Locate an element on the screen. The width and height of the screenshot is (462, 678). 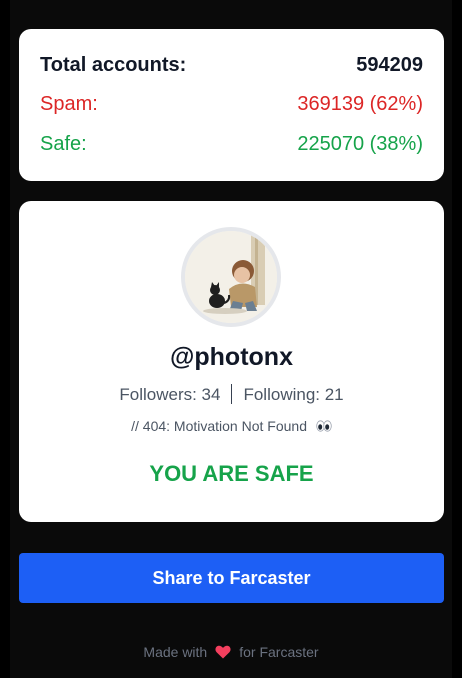
divider is located at coordinates (232, 394).